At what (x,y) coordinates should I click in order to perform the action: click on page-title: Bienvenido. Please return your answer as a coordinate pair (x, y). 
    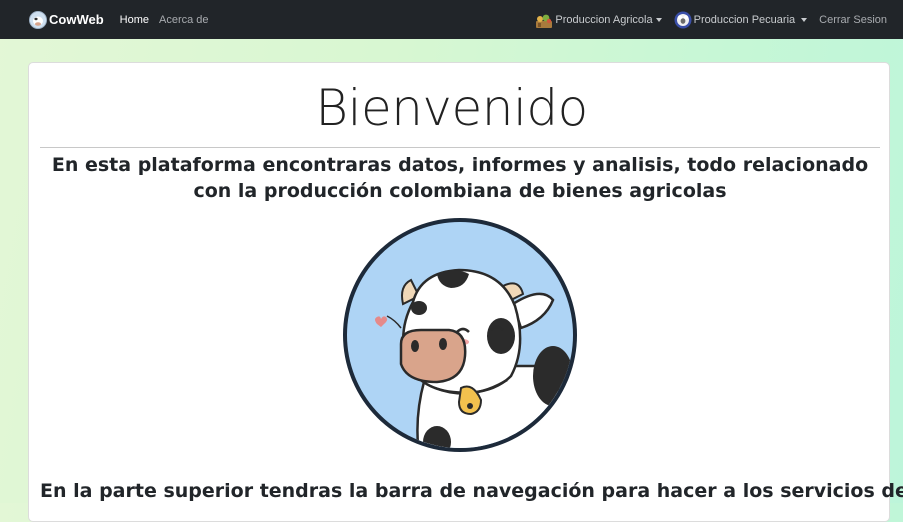
    Looking at the image, I should click on (451, 108).